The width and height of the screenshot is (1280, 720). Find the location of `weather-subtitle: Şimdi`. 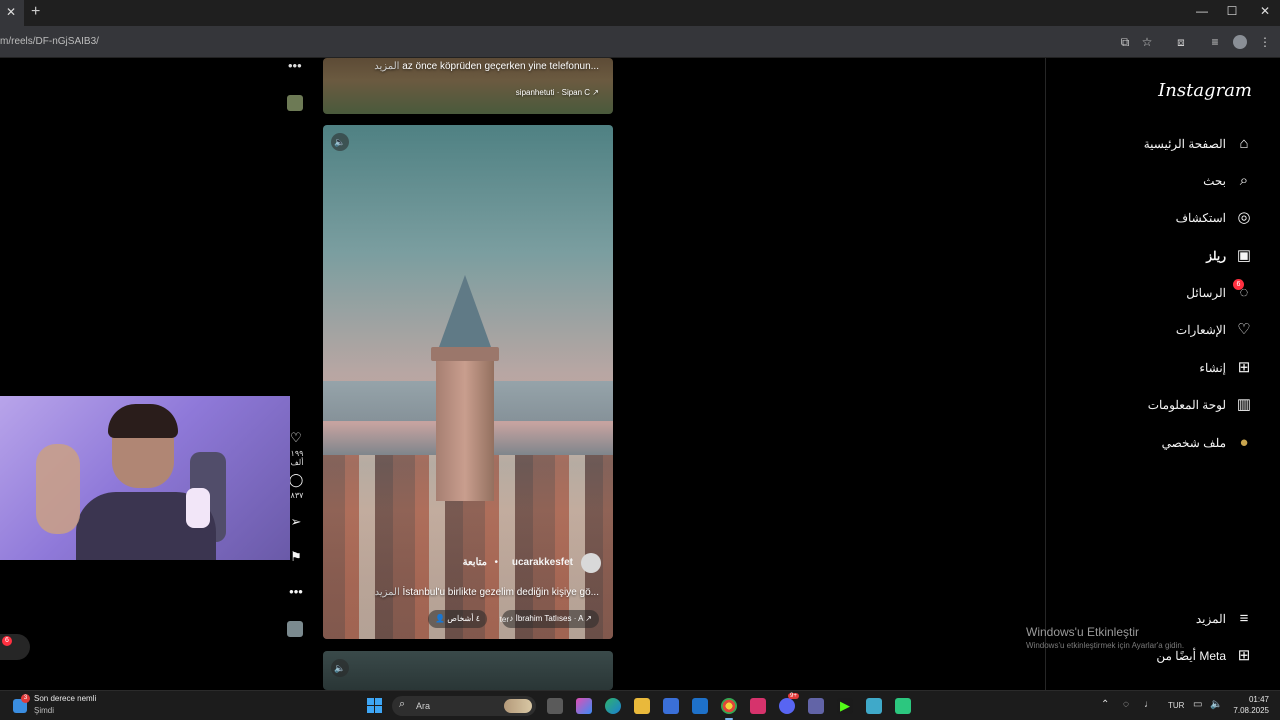

weather-subtitle: Şimdi is located at coordinates (44, 710).